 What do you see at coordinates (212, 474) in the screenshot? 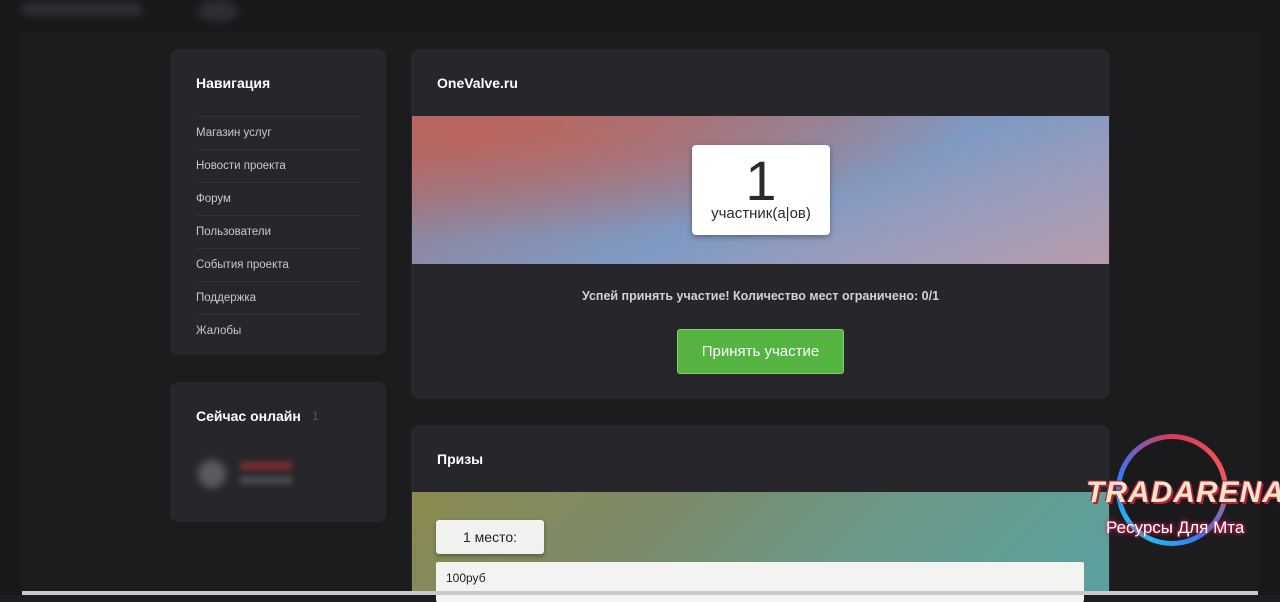
I see `avatar` at bounding box center [212, 474].